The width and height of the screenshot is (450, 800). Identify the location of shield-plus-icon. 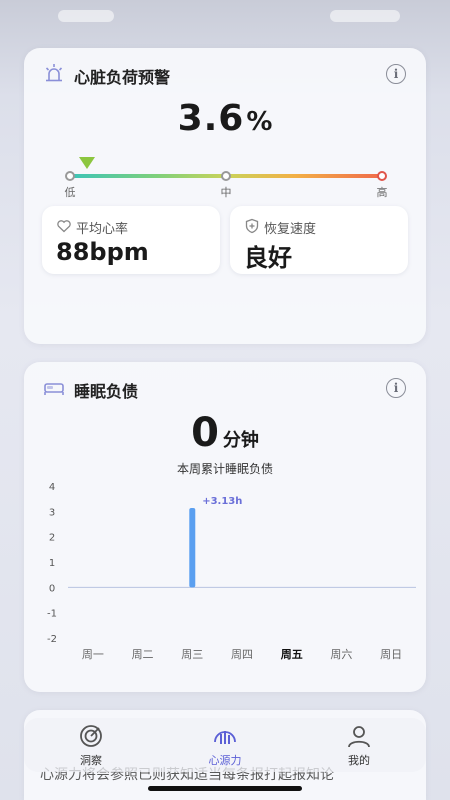
(252, 226).